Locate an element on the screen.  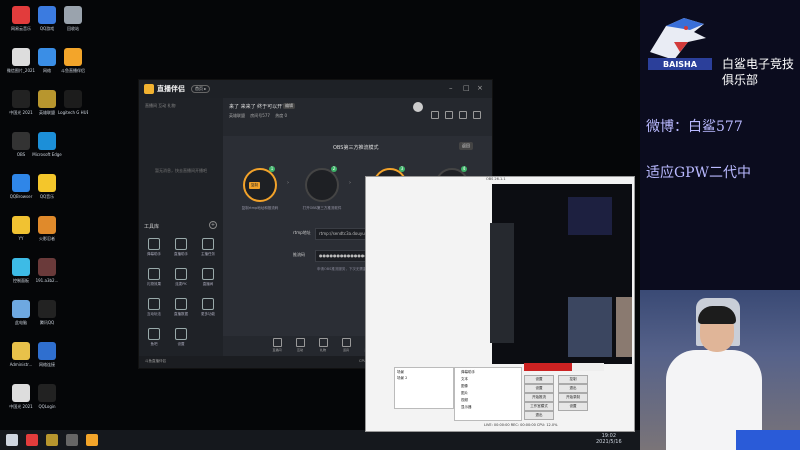
room-meta: 英雄联盟 房间号577 热度 0 is located at coordinates (260, 116).